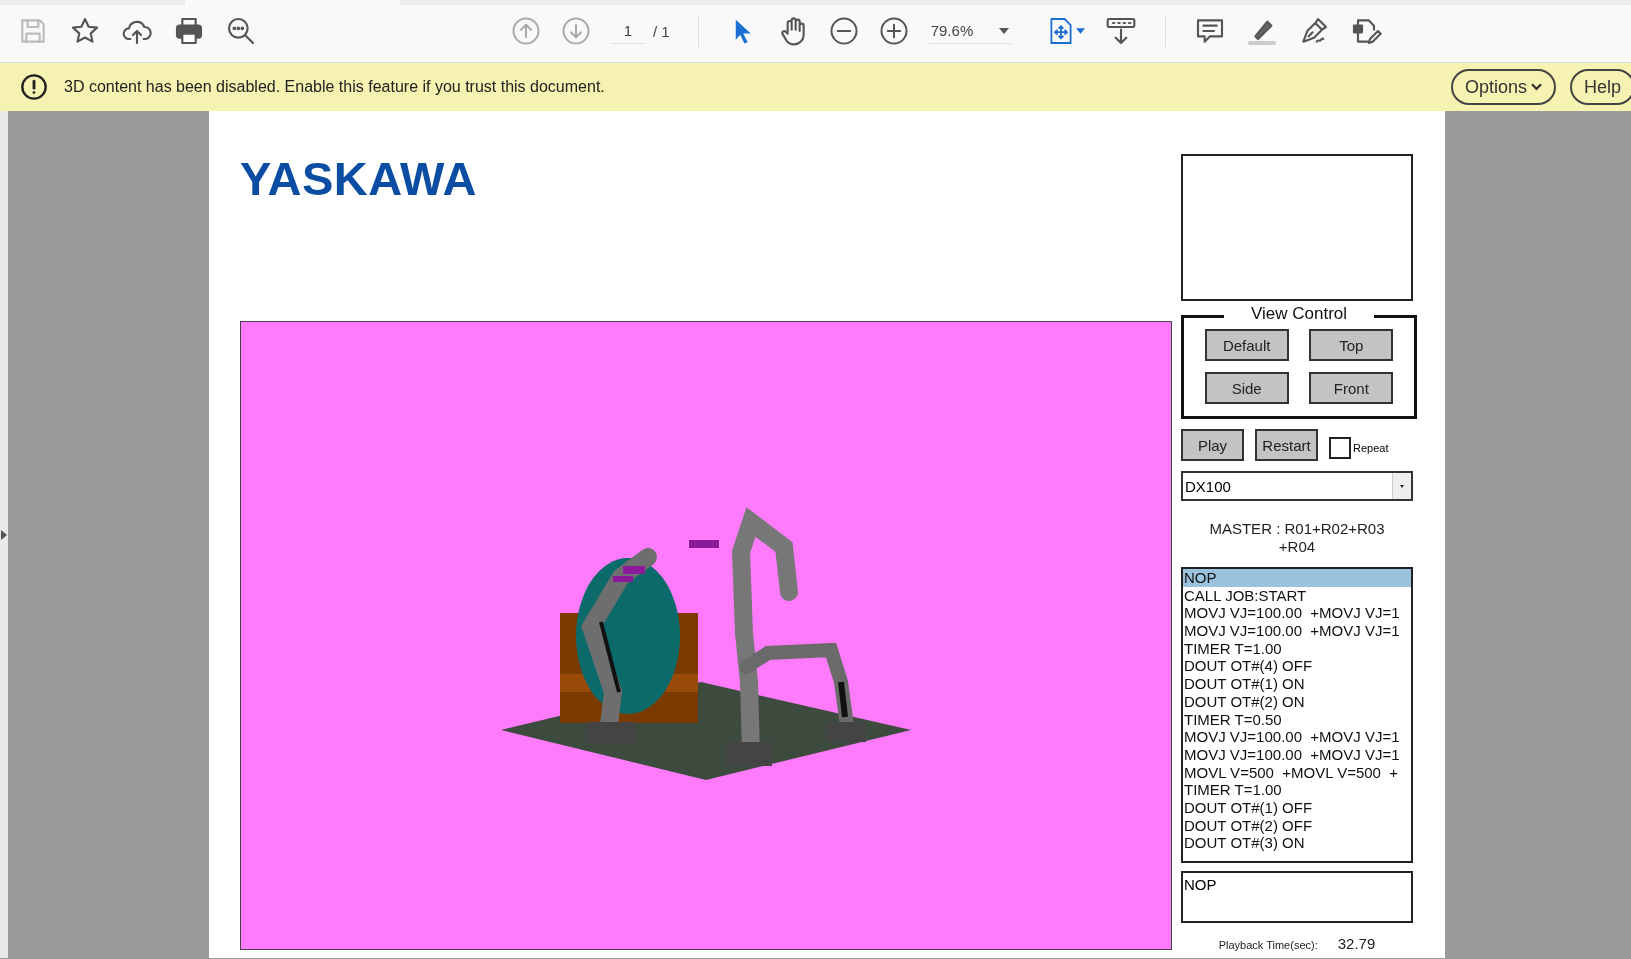 The width and height of the screenshot is (1631, 959). Describe the element at coordinates (1297, 538) in the screenshot. I see `master-label: MASTER : R01+R02+R03 +R04` at that location.